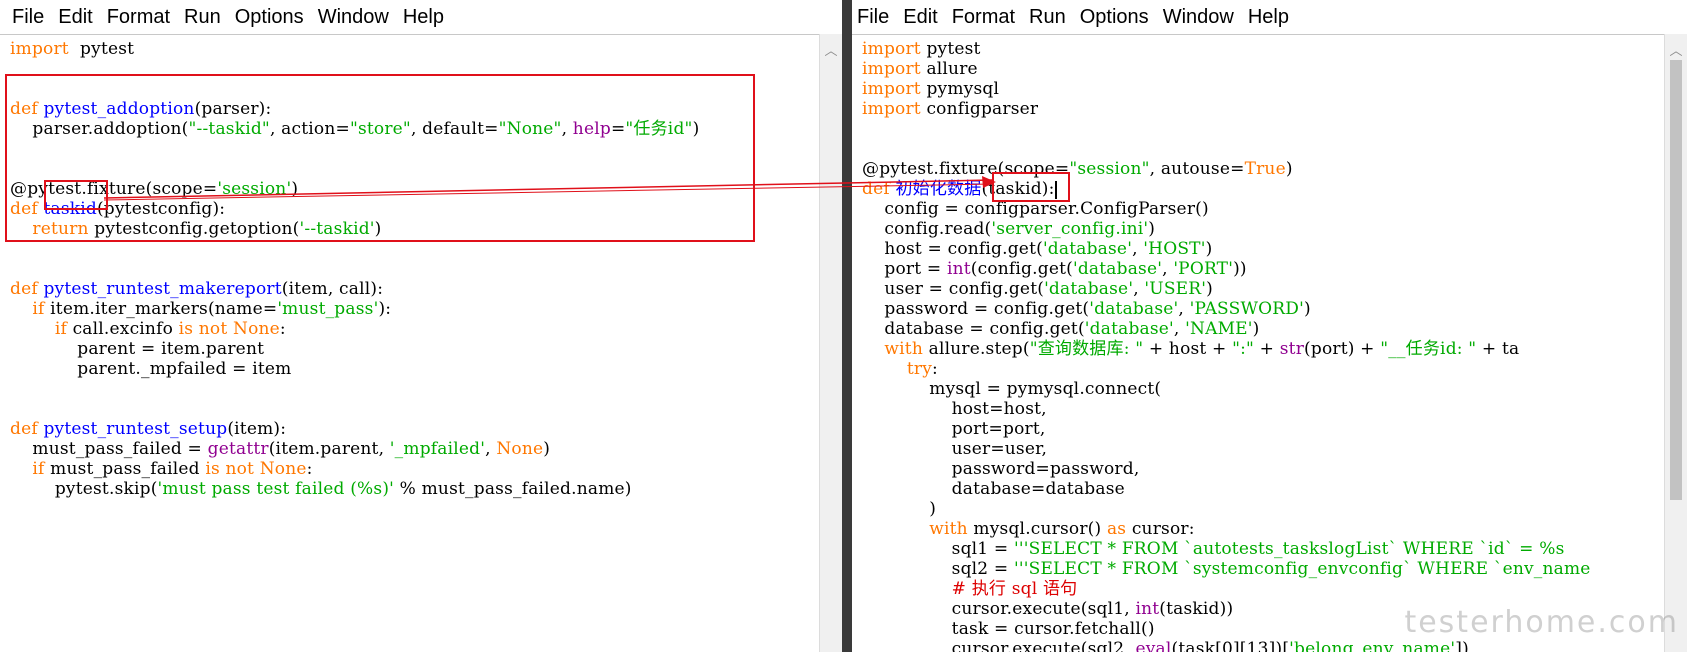 The image size is (1687, 652). I want to click on code-token: (config.get(, so click(1021, 269).